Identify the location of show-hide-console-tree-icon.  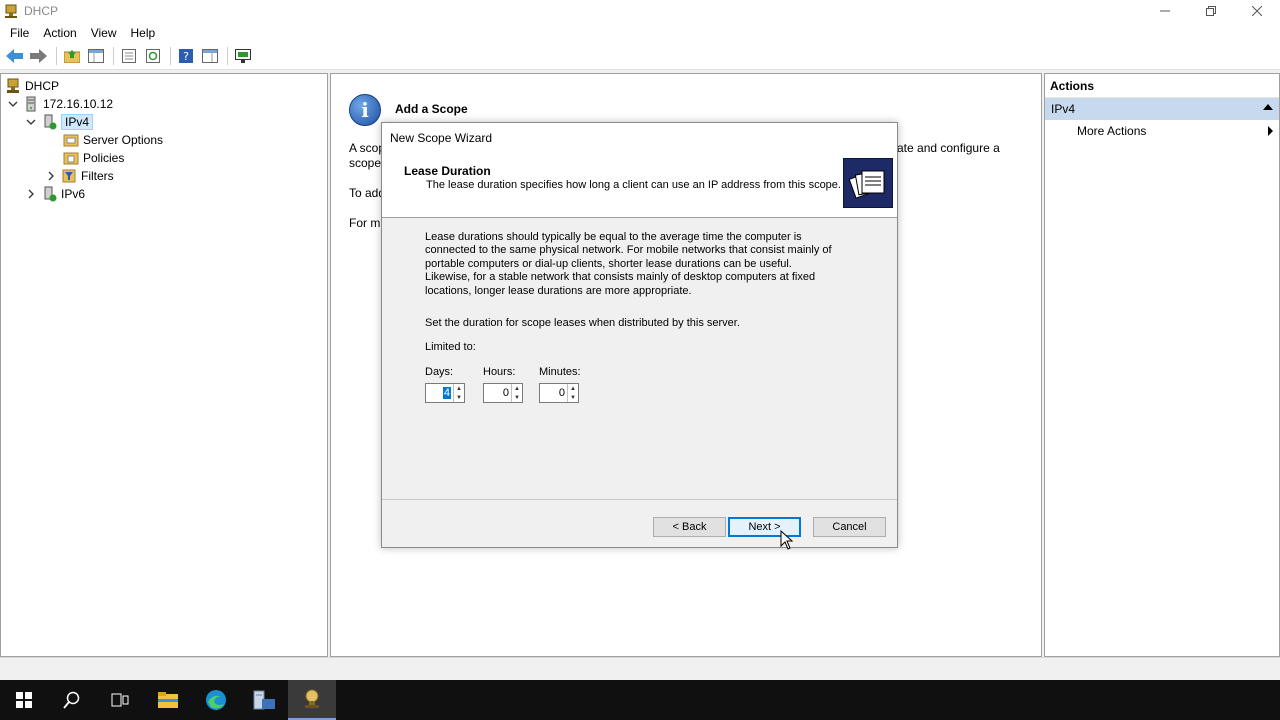
(96, 56).